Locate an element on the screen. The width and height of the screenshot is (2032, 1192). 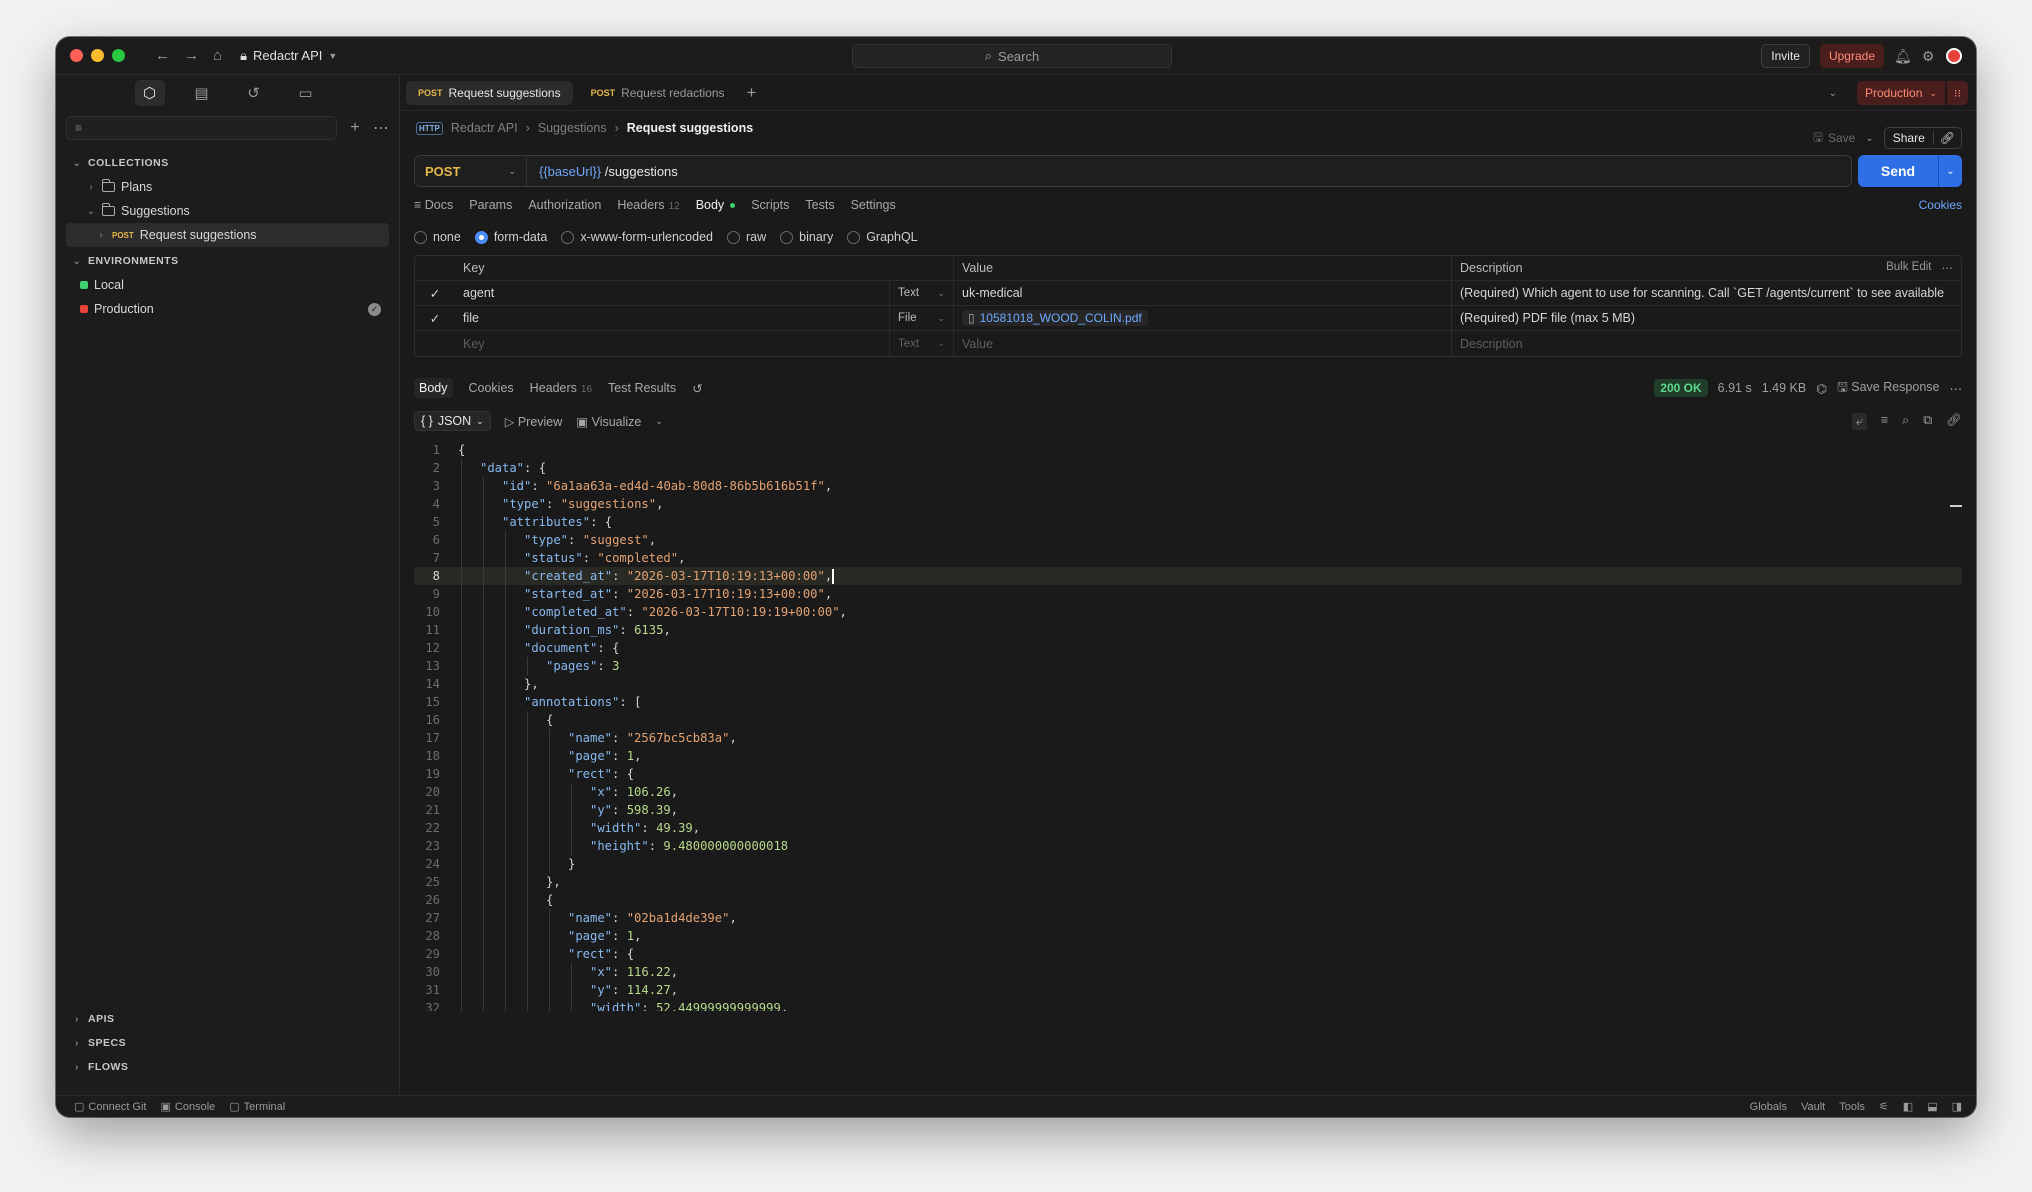
left-panel-icon: ◧ is located at coordinates (1908, 1106).